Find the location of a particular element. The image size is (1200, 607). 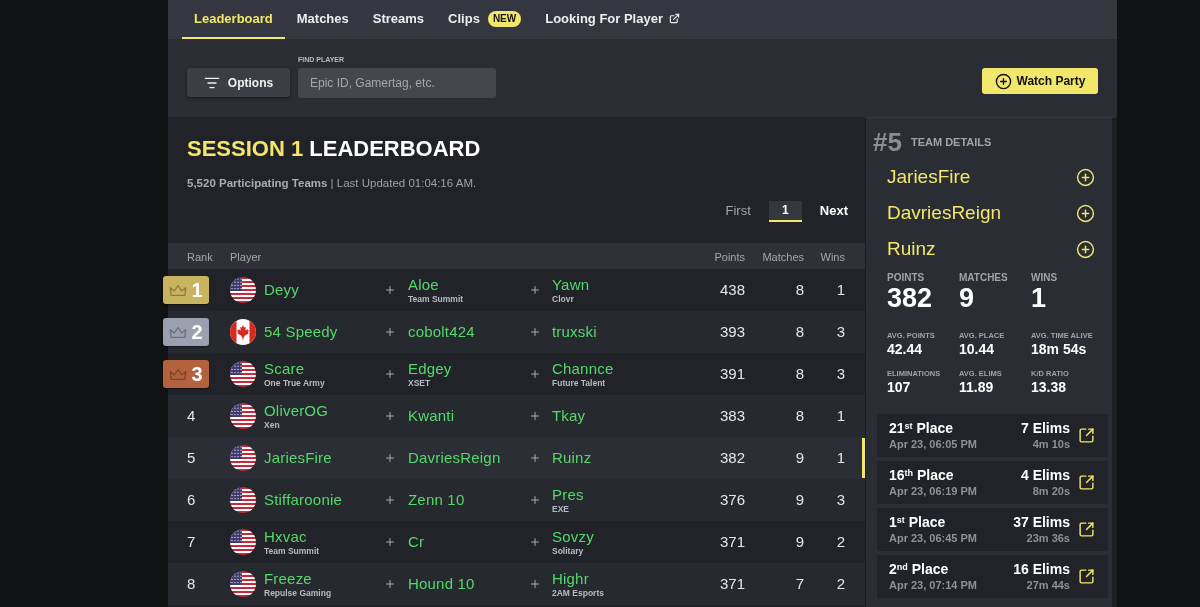

player-name: truxski is located at coordinates (574, 332).